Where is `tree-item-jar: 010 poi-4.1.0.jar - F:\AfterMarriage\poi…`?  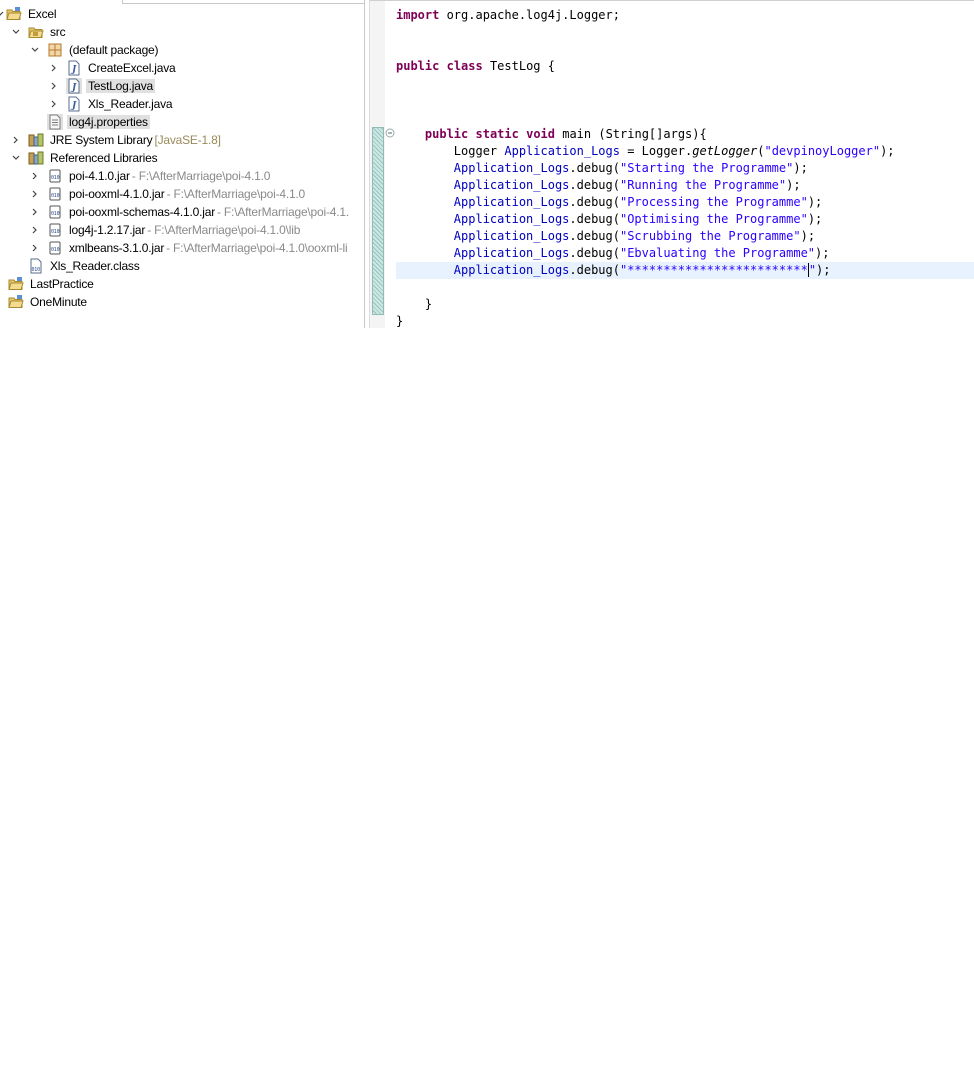 tree-item-jar: 010 poi-4.1.0.jar - F:\AfterMarriage\poi… is located at coordinates (182, 176).